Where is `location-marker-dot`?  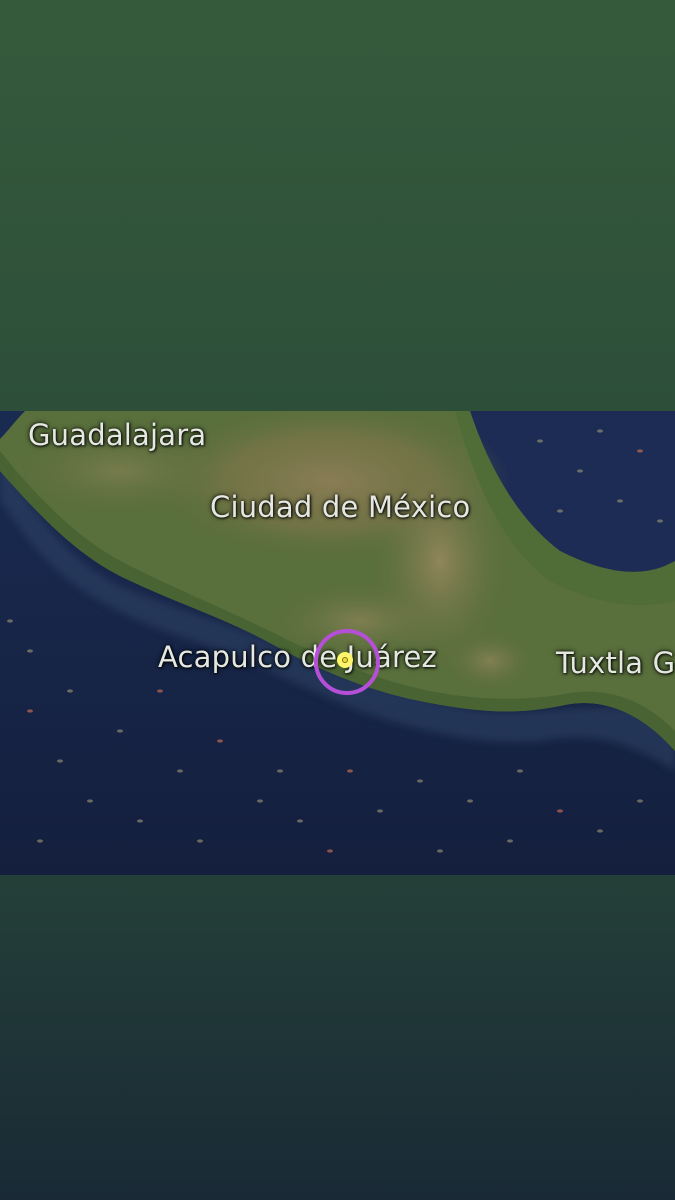
location-marker-dot is located at coordinates (345, 660).